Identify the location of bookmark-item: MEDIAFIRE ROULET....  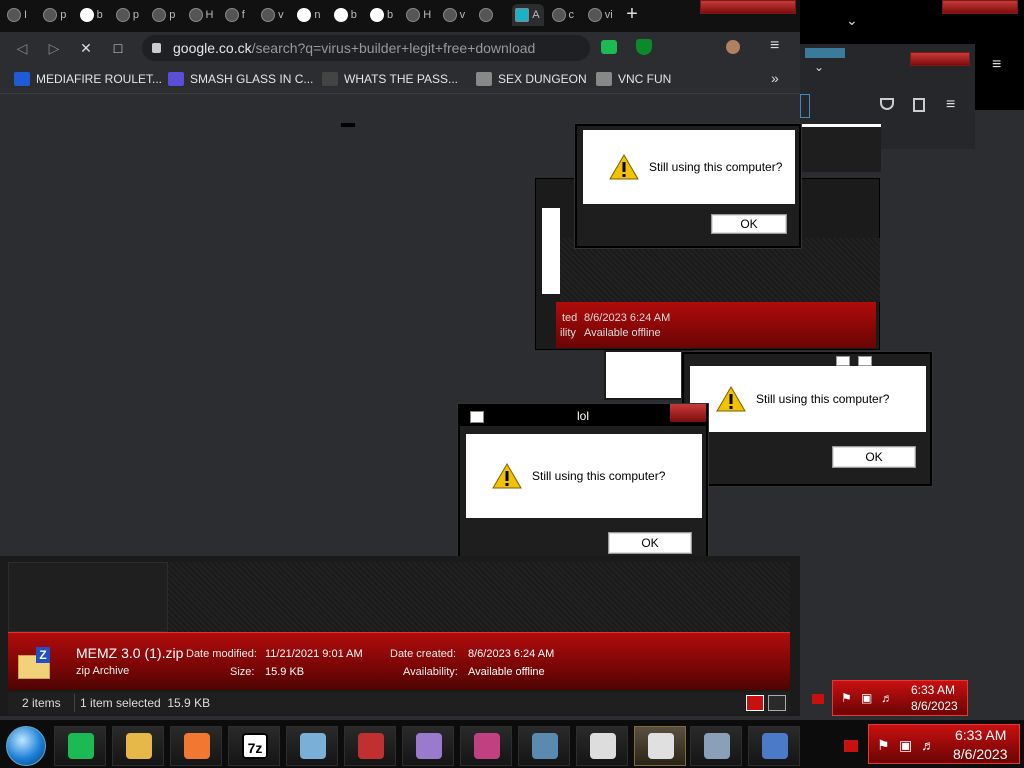
(88, 79).